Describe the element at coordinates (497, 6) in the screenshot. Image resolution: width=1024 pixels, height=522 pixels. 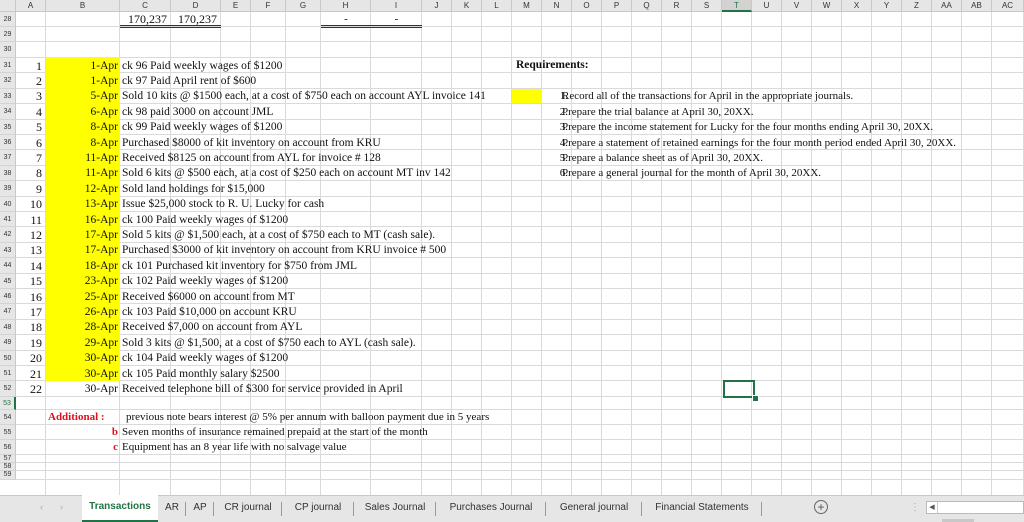
I see `column-header-l: L` at that location.